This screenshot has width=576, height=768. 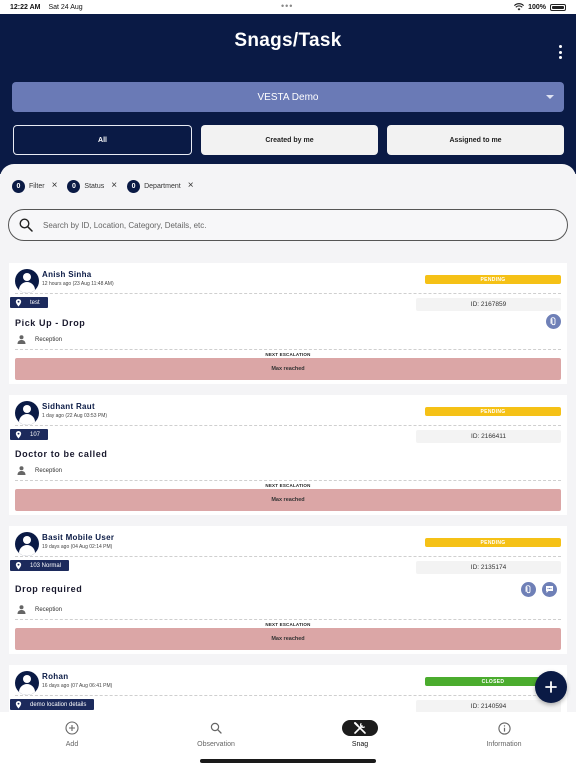 What do you see at coordinates (58, 704) in the screenshot?
I see `location-label: demo location details` at bounding box center [58, 704].